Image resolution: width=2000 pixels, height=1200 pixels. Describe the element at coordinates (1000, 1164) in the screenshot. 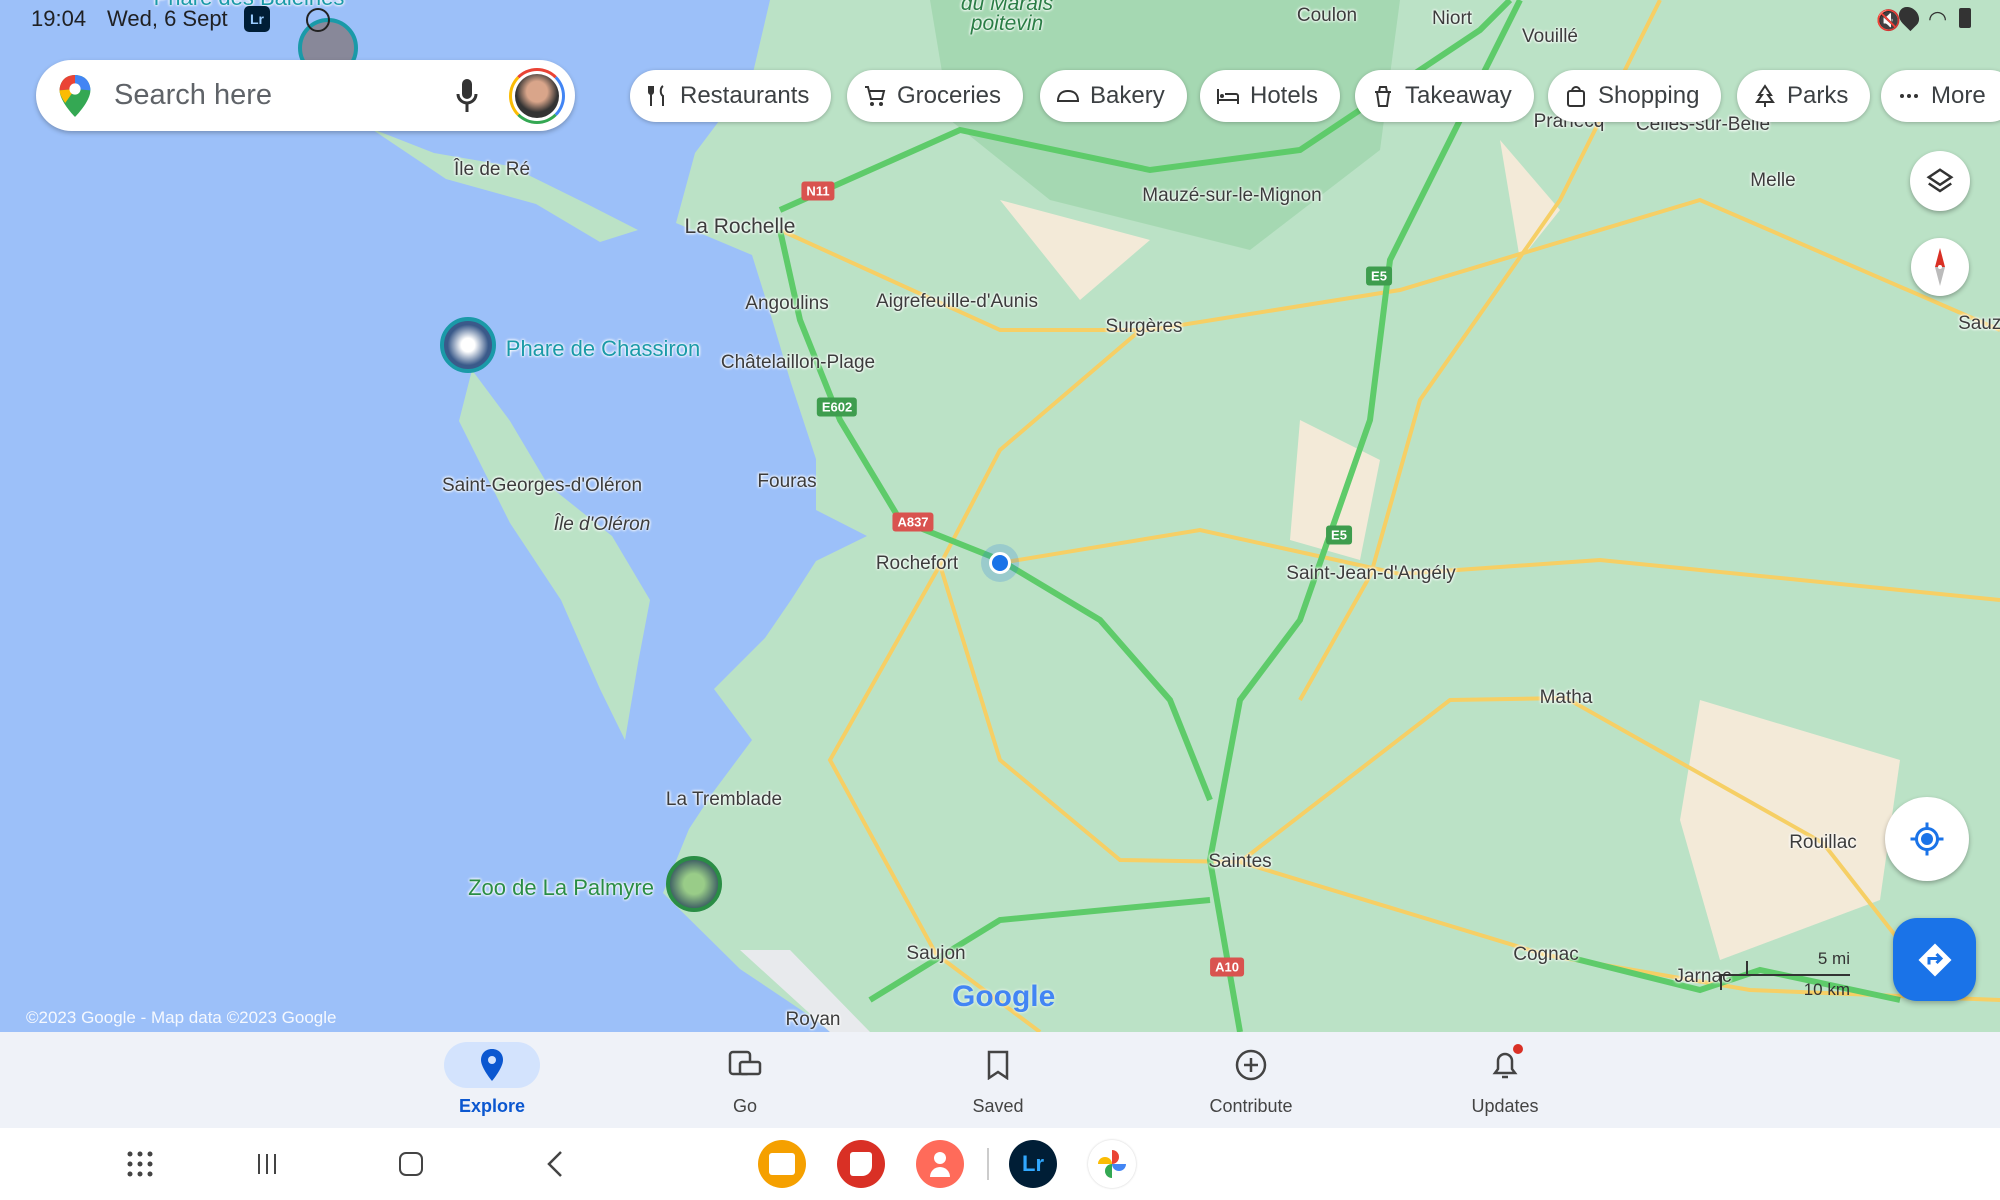

I see `system-taskbar: Lr` at that location.